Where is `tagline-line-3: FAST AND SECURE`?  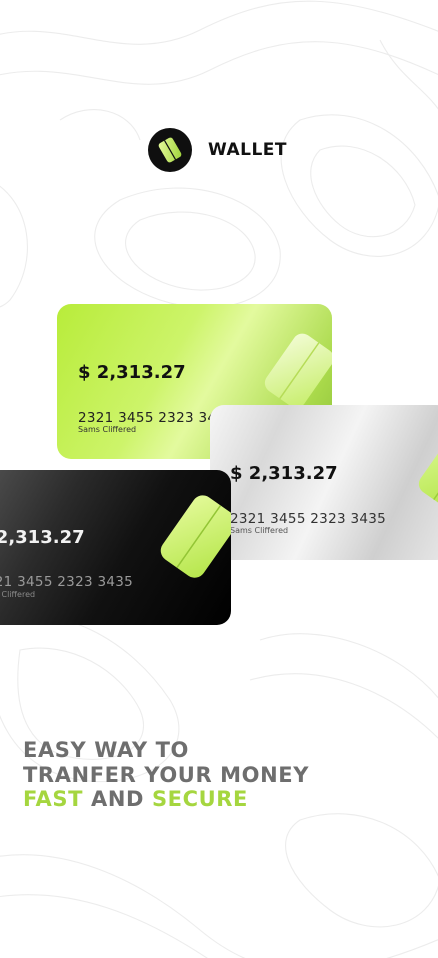 tagline-line-3: FAST AND SECURE is located at coordinates (166, 799).